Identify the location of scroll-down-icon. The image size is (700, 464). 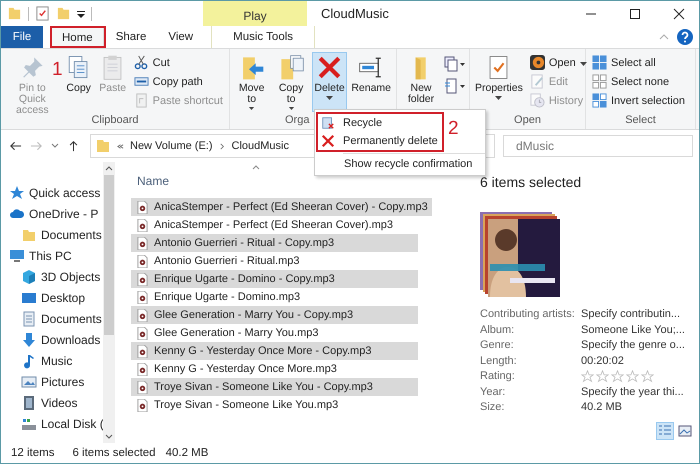
(109, 437).